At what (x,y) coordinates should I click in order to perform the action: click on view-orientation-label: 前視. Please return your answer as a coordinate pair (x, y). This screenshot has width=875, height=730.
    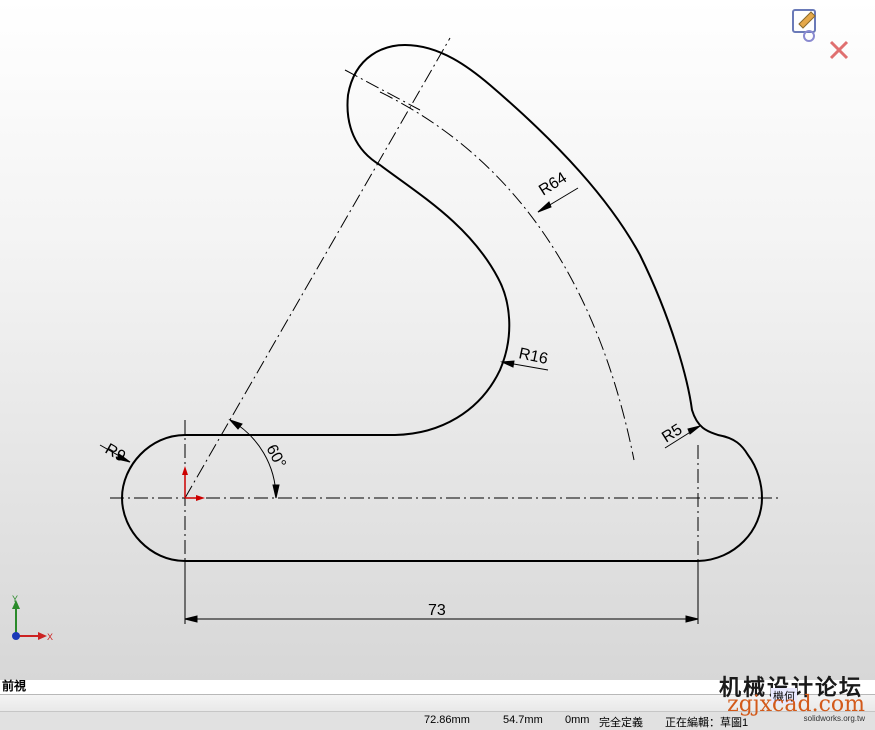
    Looking at the image, I should click on (14, 686).